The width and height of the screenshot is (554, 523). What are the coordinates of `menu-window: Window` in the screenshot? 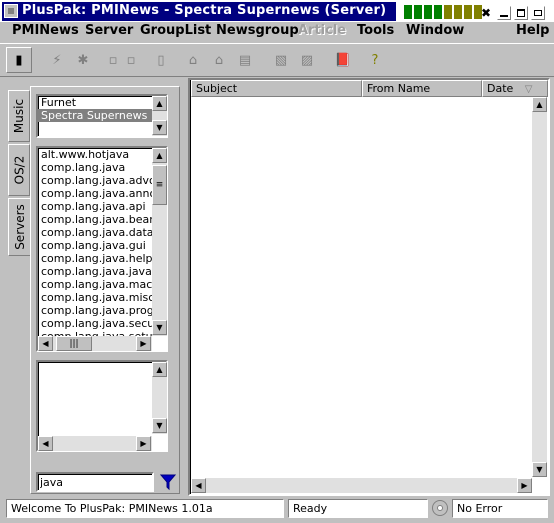 It's located at (435, 30).